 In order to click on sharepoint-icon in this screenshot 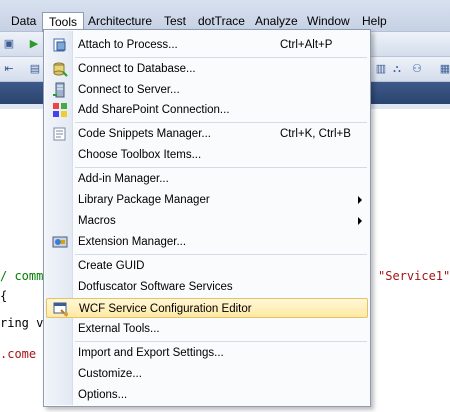, I will do `click(60, 110)`.